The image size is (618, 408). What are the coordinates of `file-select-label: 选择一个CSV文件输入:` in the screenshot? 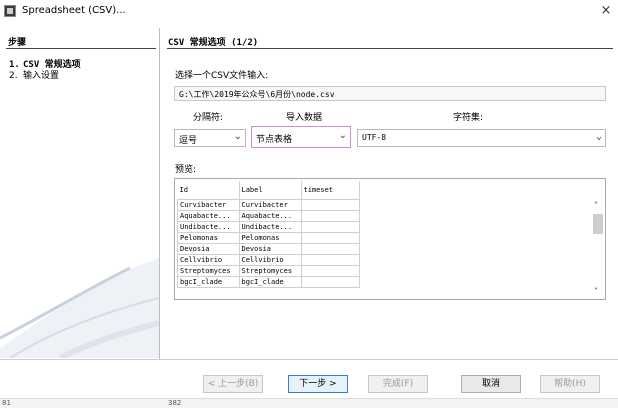 It's located at (222, 76).